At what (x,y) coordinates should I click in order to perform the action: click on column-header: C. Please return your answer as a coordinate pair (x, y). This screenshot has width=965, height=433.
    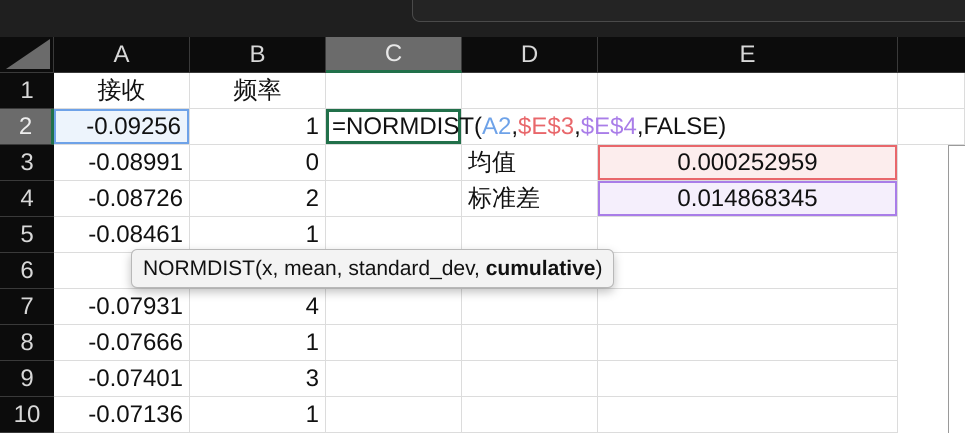
    Looking at the image, I should click on (394, 55).